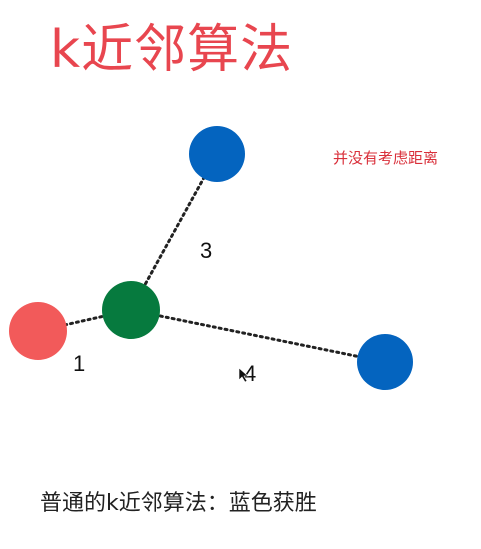 The image size is (481, 549). What do you see at coordinates (258, 336) in the screenshot?
I see `edge-to-right-blue` at bounding box center [258, 336].